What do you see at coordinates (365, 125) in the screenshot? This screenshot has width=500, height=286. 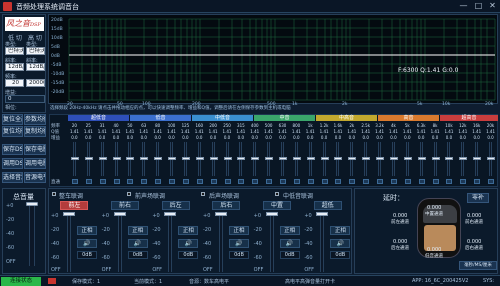 I see `eq-band-freq: 2.5k` at bounding box center [365, 125].